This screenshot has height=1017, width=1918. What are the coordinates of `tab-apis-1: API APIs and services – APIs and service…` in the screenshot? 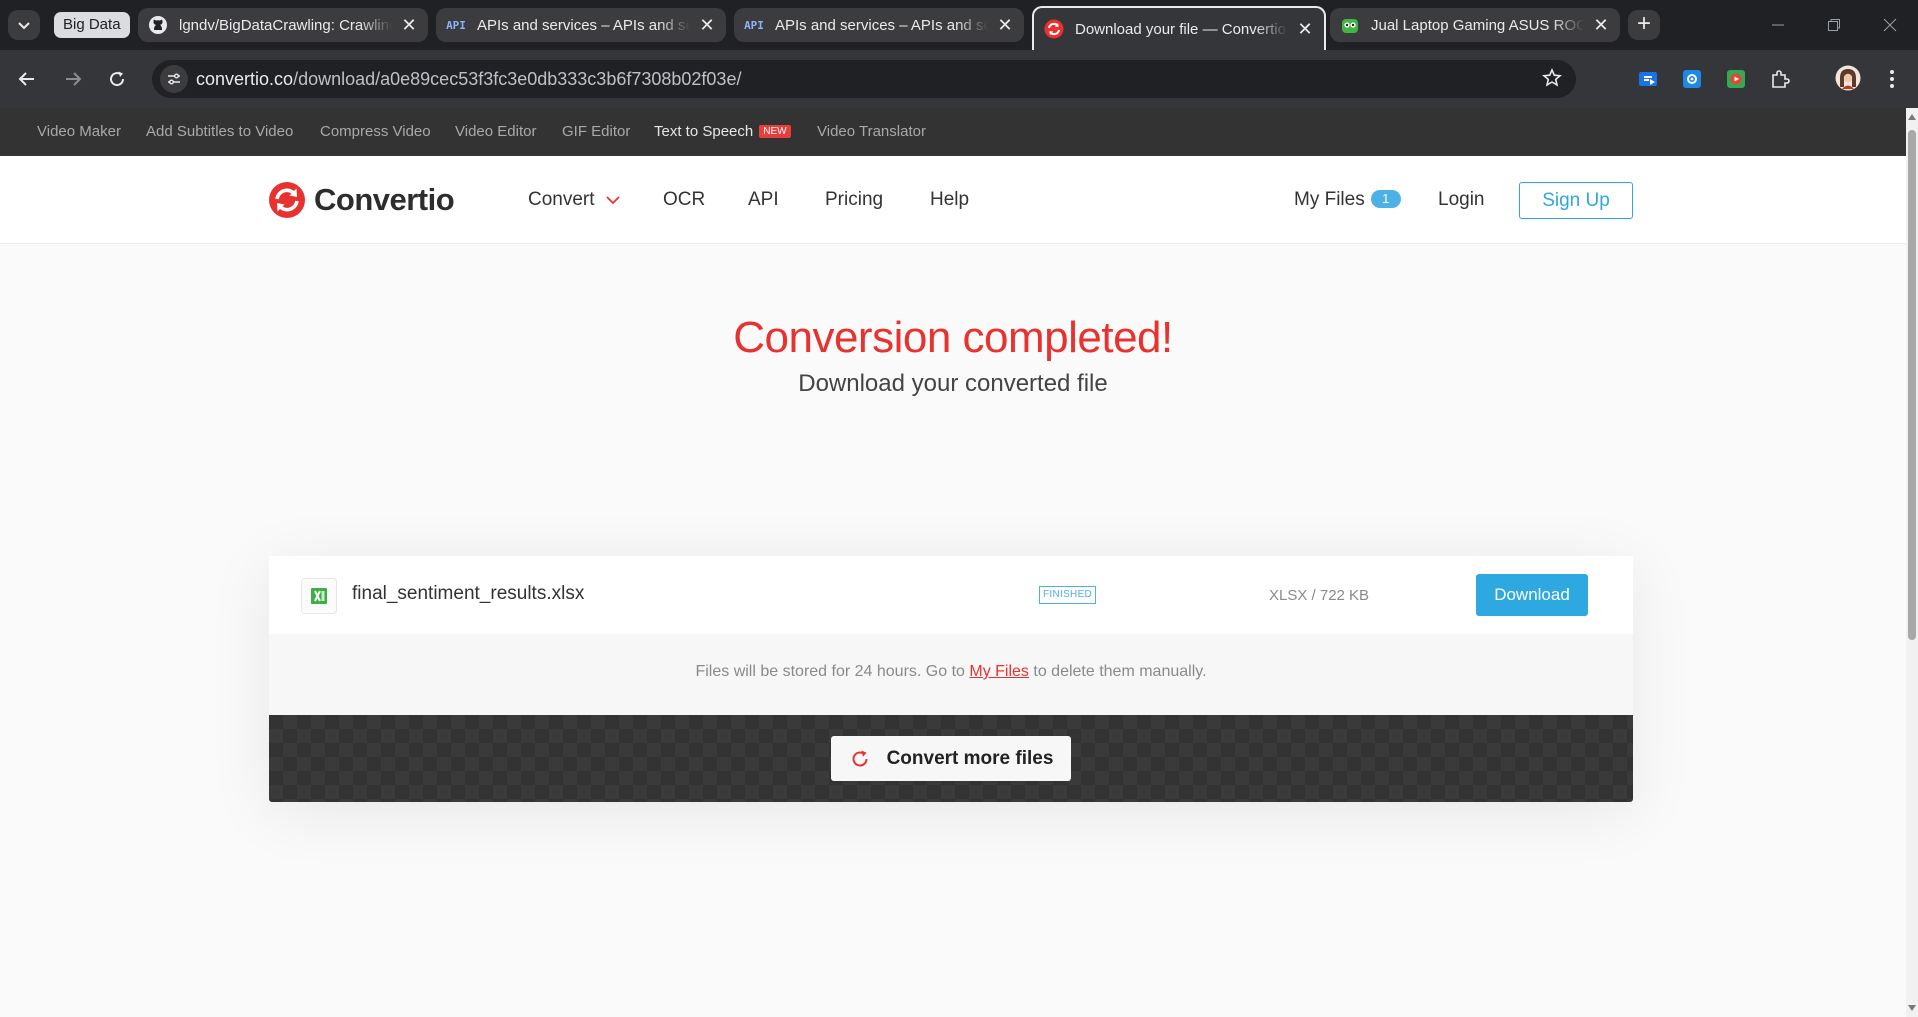 It's located at (581, 25).